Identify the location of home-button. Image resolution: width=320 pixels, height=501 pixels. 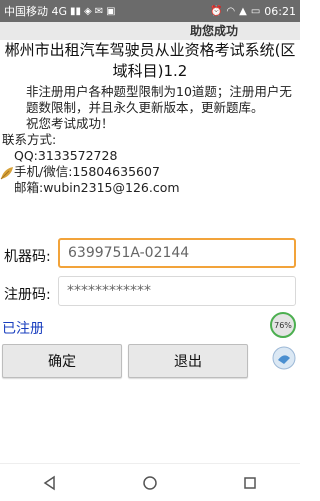
(150, 483).